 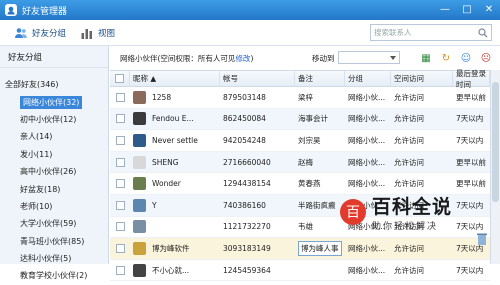 What do you see at coordinates (242, 58) in the screenshot?
I see `edit-permission-link: 修改` at bounding box center [242, 58].